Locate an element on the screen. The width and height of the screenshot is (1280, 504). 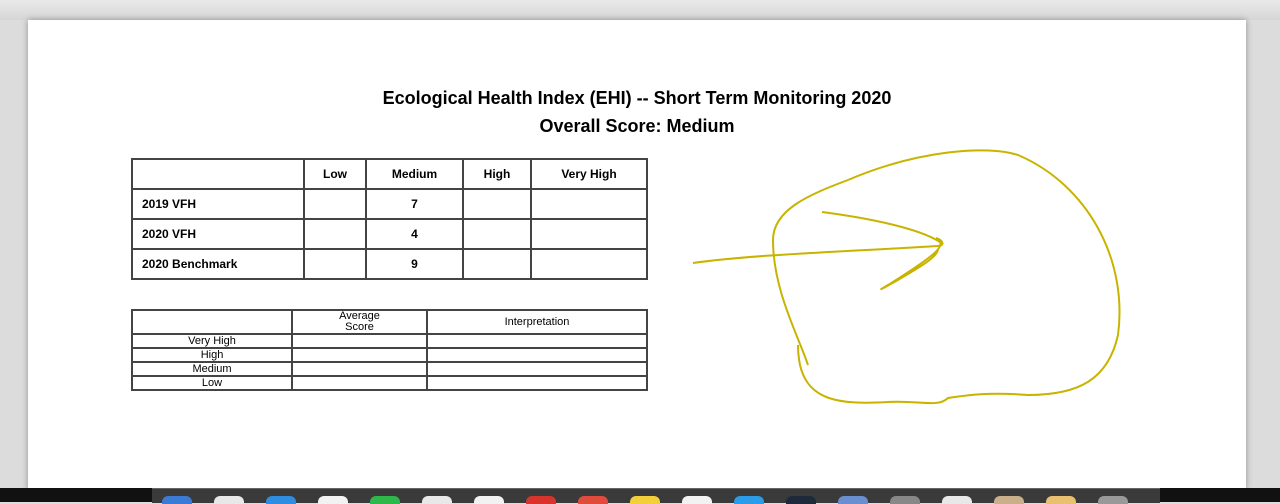
table-row: 2019 VFH 7 is located at coordinates (389, 204).